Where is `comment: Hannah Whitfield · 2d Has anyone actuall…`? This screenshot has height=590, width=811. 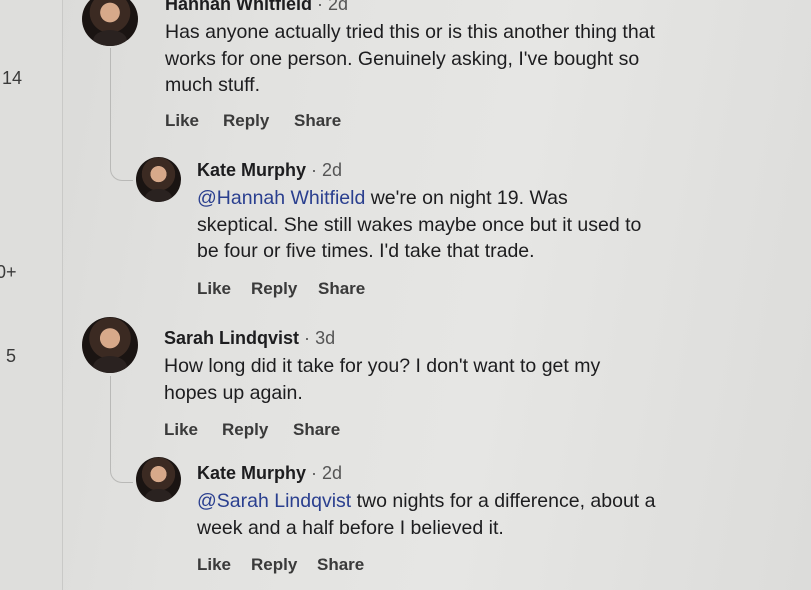
comment: Hannah Whitfield · 2d Has anyone actuall… is located at coordinates (425, 65).